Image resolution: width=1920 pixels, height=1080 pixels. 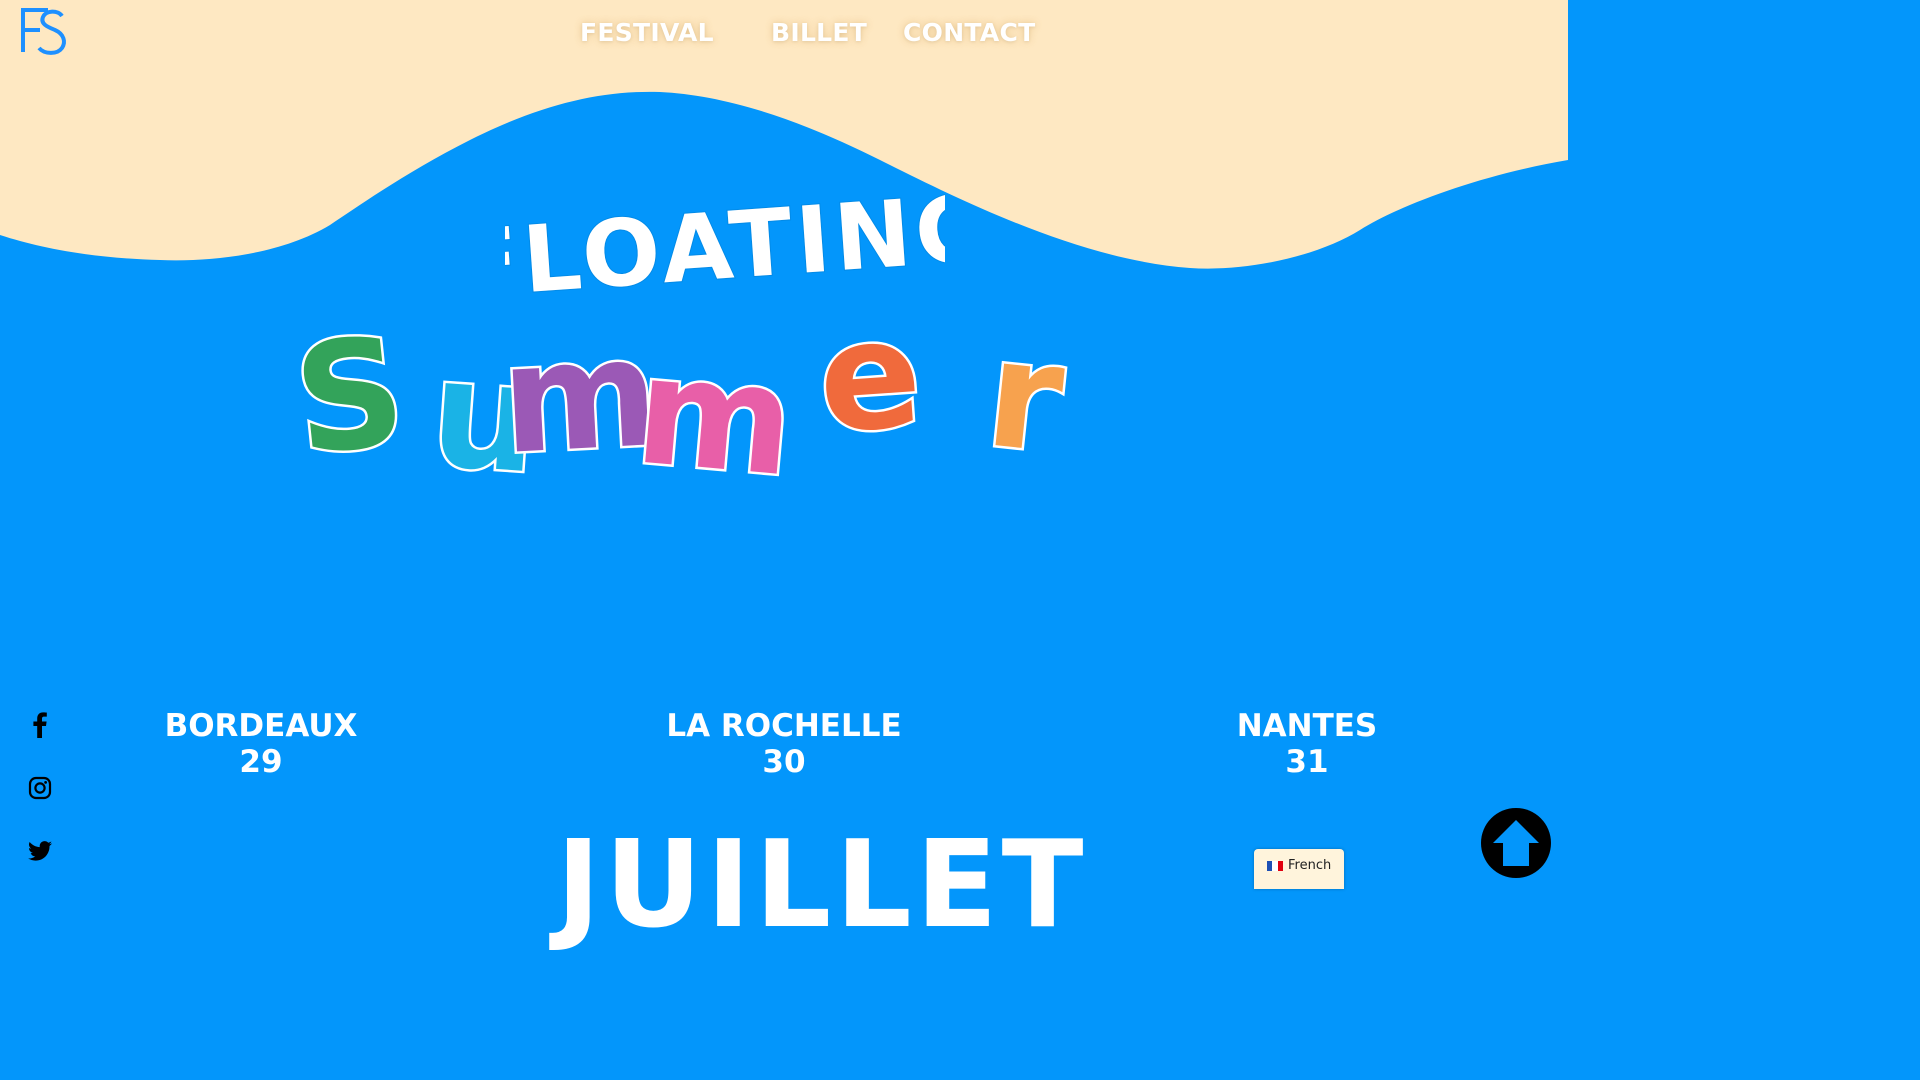 What do you see at coordinates (784, 762) in the screenshot?
I see `city-day: 30` at bounding box center [784, 762].